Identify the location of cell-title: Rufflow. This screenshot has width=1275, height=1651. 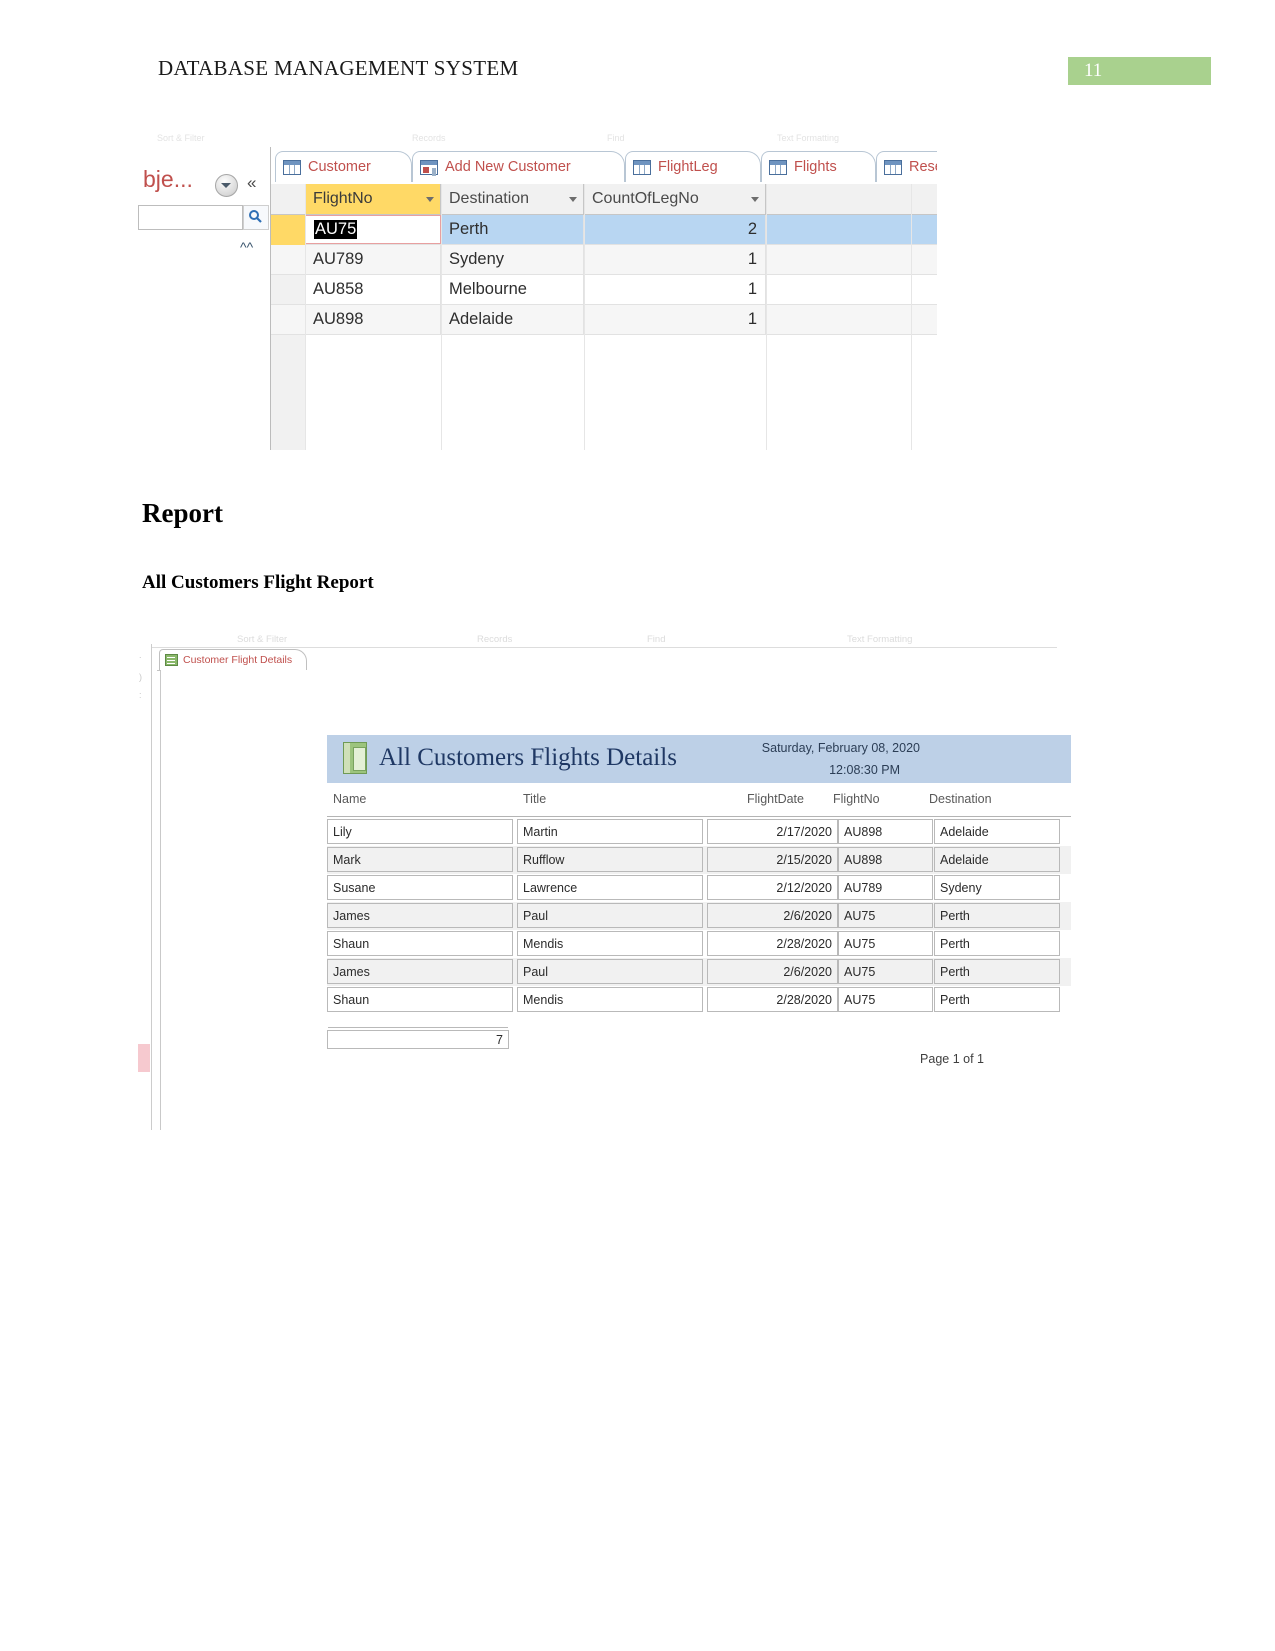
(610, 859).